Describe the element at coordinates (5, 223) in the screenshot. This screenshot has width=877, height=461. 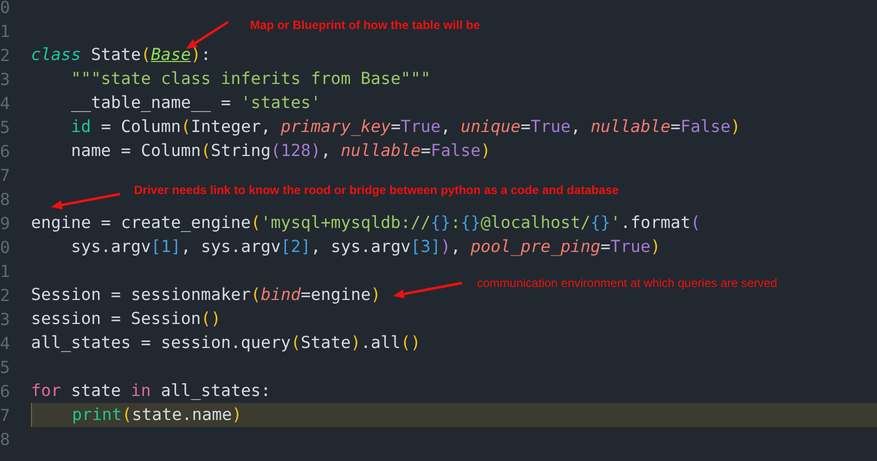
I see `line-number: 9` at that location.